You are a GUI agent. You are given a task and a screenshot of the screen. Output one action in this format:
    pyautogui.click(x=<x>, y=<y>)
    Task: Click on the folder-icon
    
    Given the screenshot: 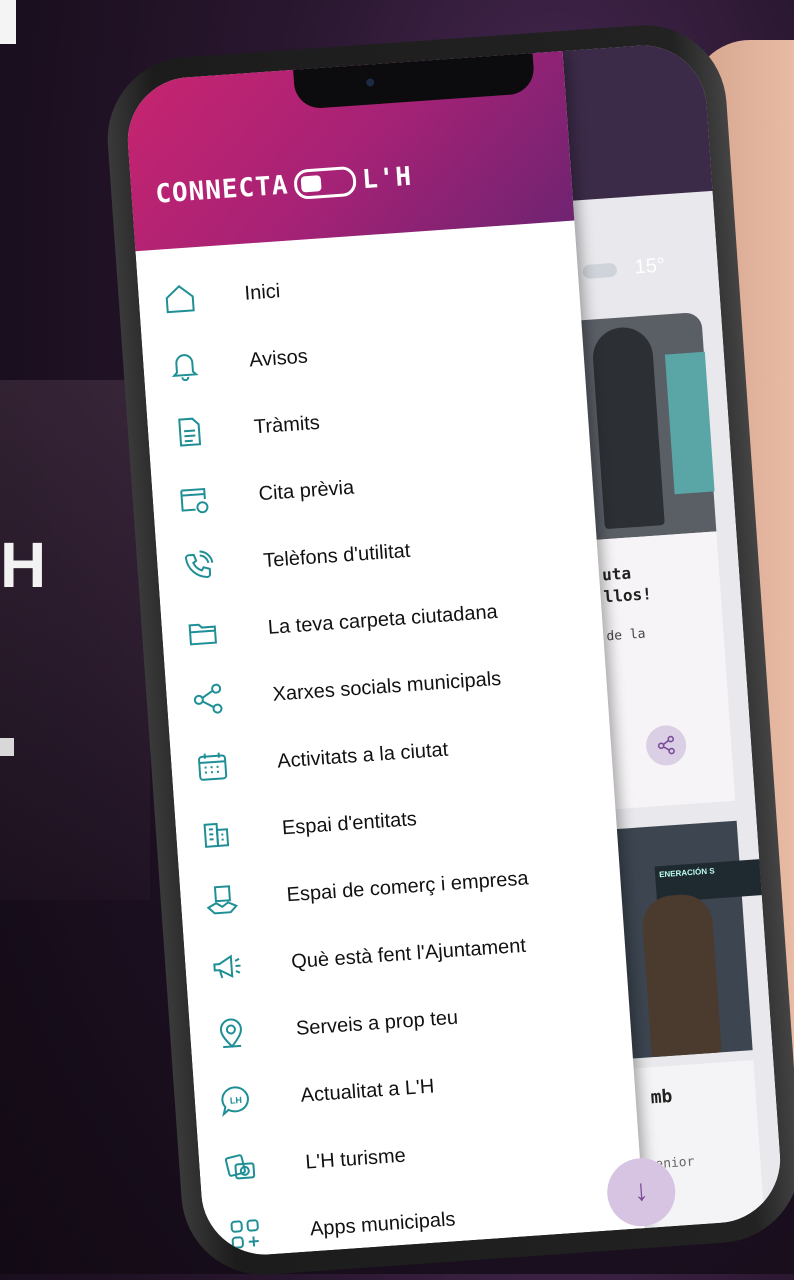 What is the action you would take?
    pyautogui.click(x=203, y=632)
    